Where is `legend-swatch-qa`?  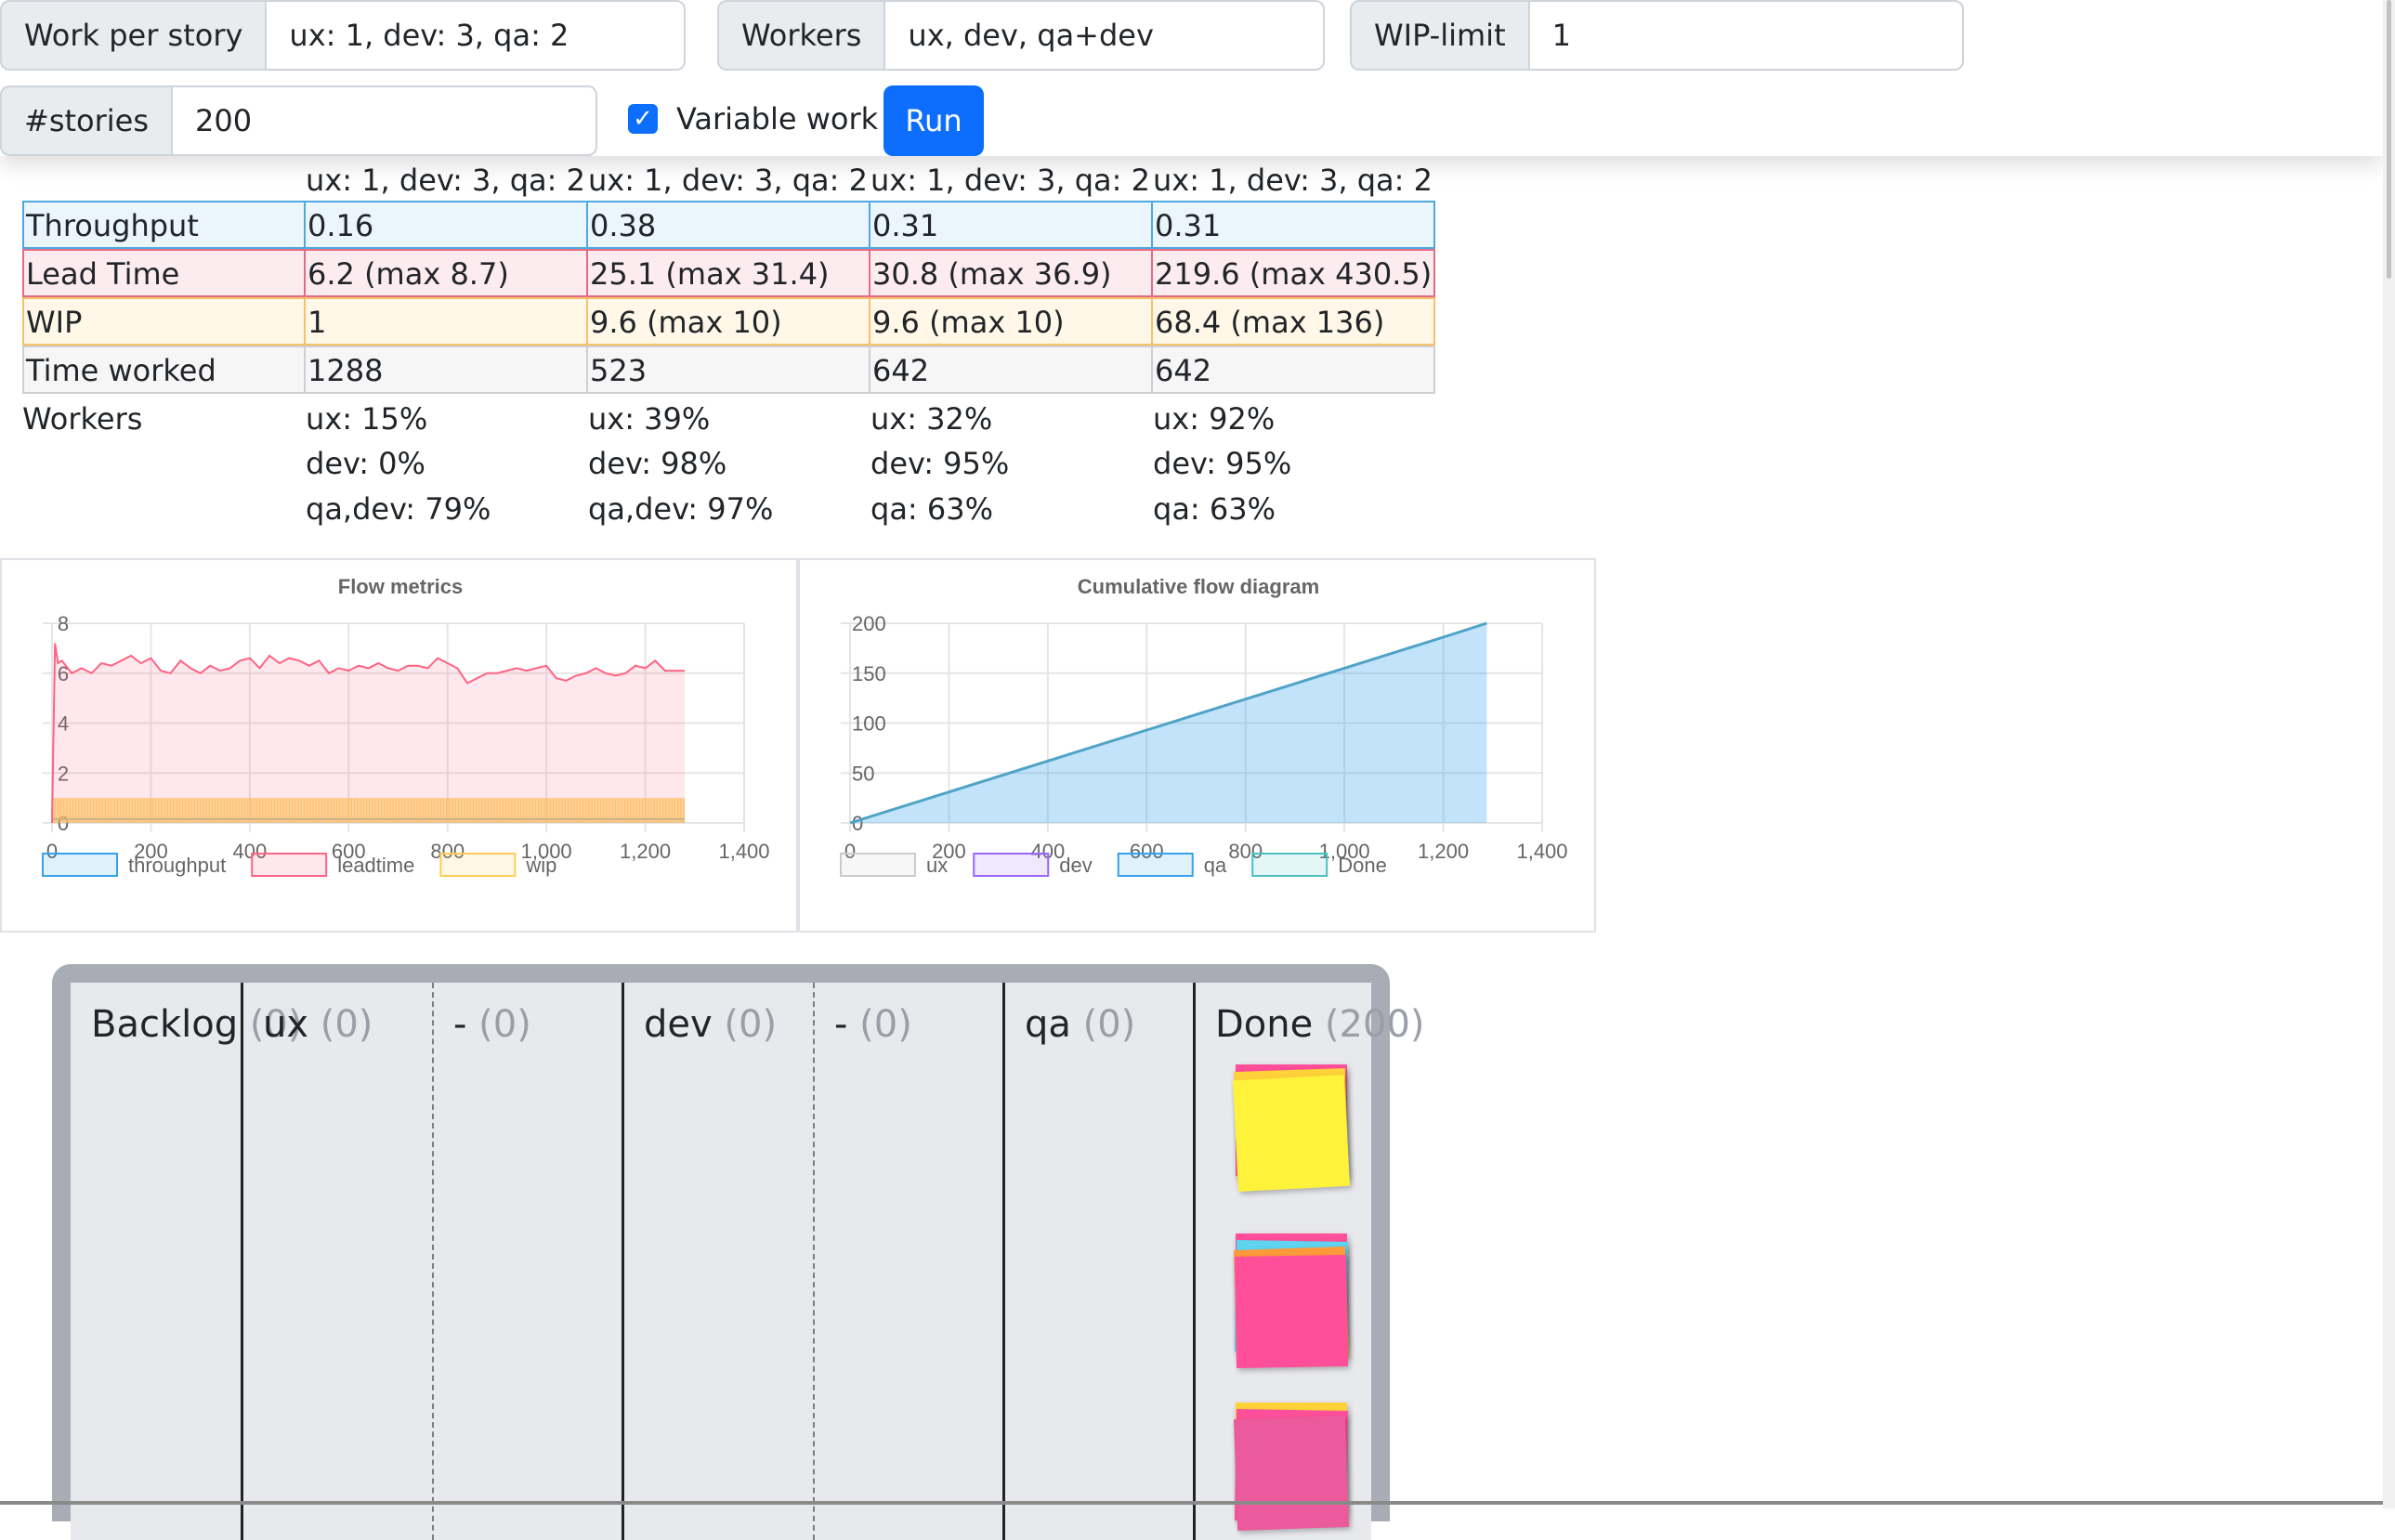 legend-swatch-qa is located at coordinates (1155, 865).